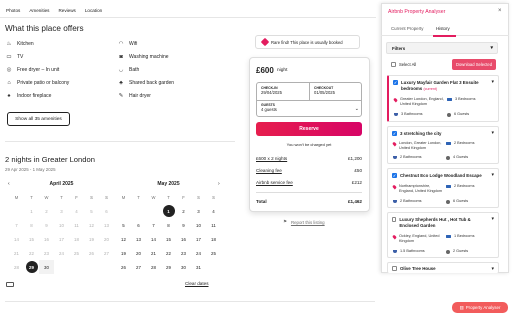 The height and width of the screenshot is (320, 512). Describe the element at coordinates (198, 267) in the screenshot. I see `calendar-day: 31` at that location.